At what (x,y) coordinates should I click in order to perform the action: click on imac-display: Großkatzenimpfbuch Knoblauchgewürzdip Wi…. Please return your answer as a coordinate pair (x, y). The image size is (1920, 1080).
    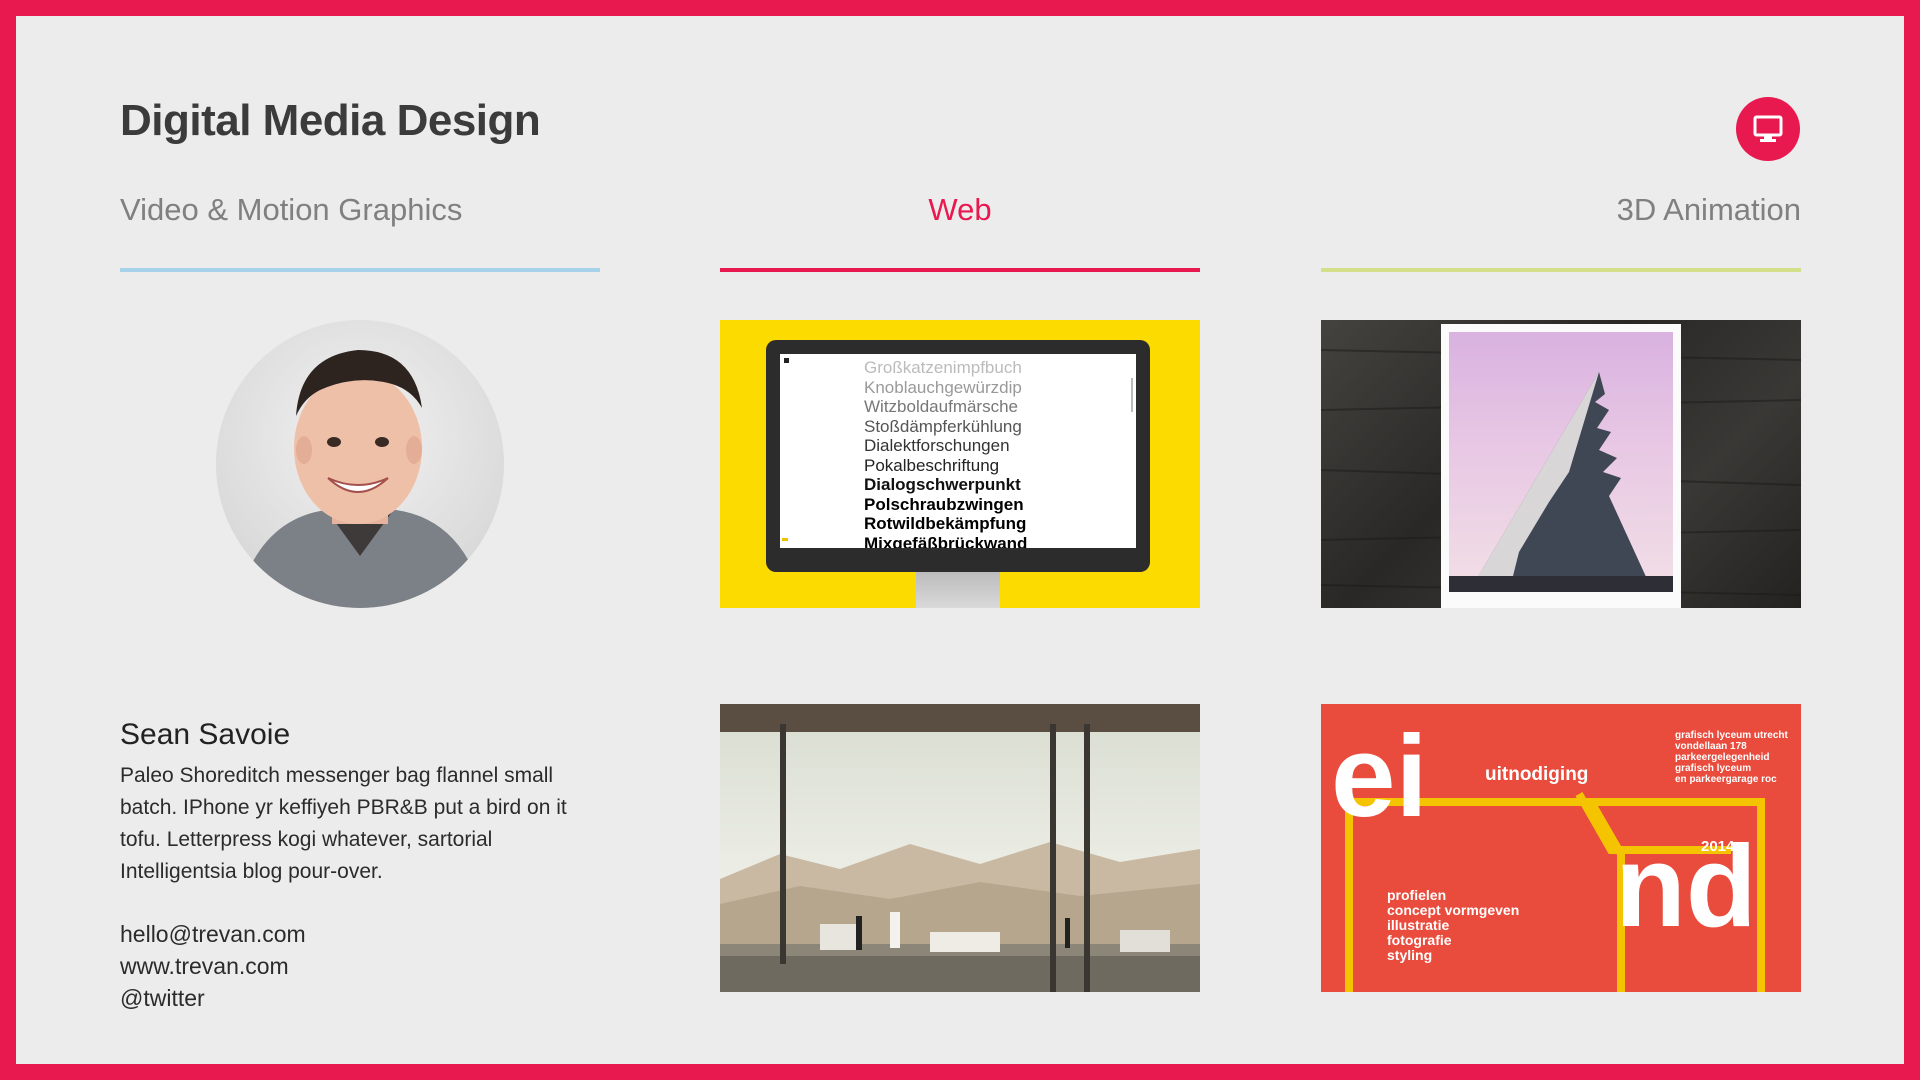
    Looking at the image, I should click on (958, 456).